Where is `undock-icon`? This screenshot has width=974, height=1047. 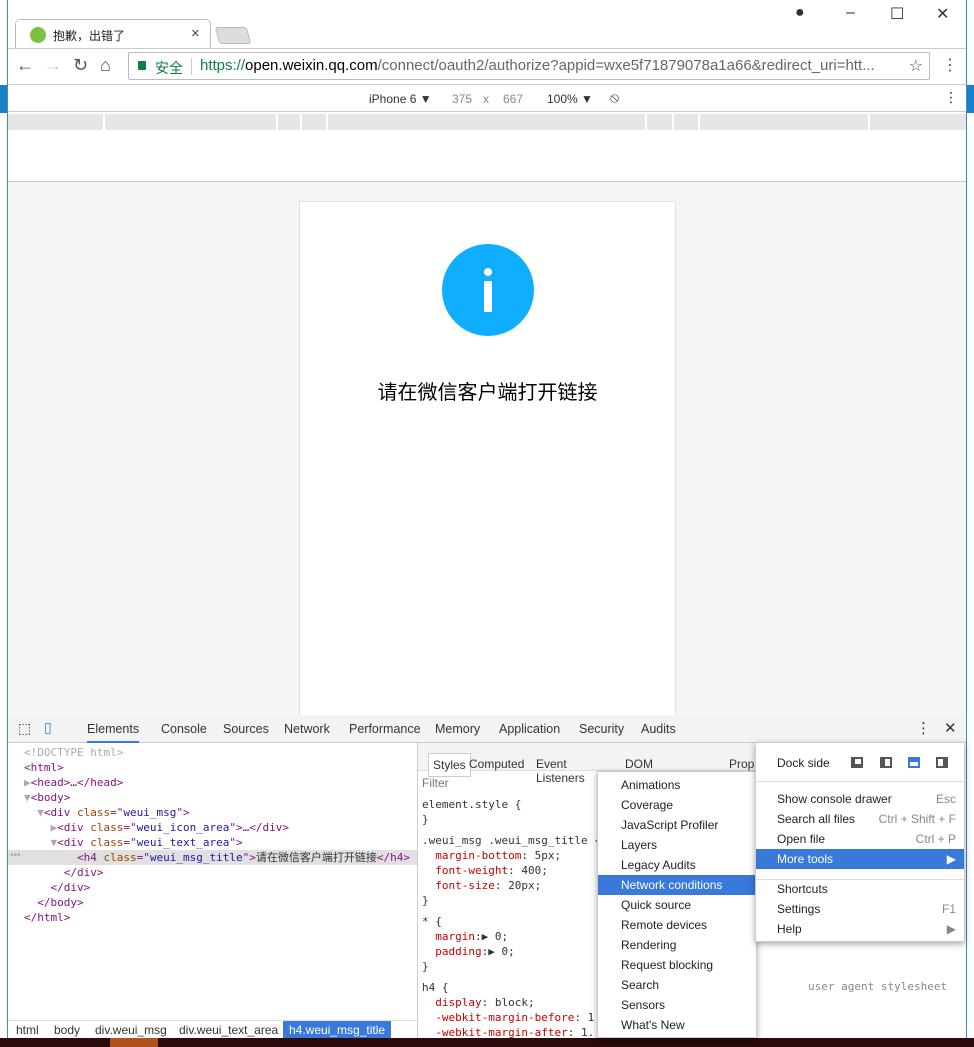
undock-icon is located at coordinates (857, 762).